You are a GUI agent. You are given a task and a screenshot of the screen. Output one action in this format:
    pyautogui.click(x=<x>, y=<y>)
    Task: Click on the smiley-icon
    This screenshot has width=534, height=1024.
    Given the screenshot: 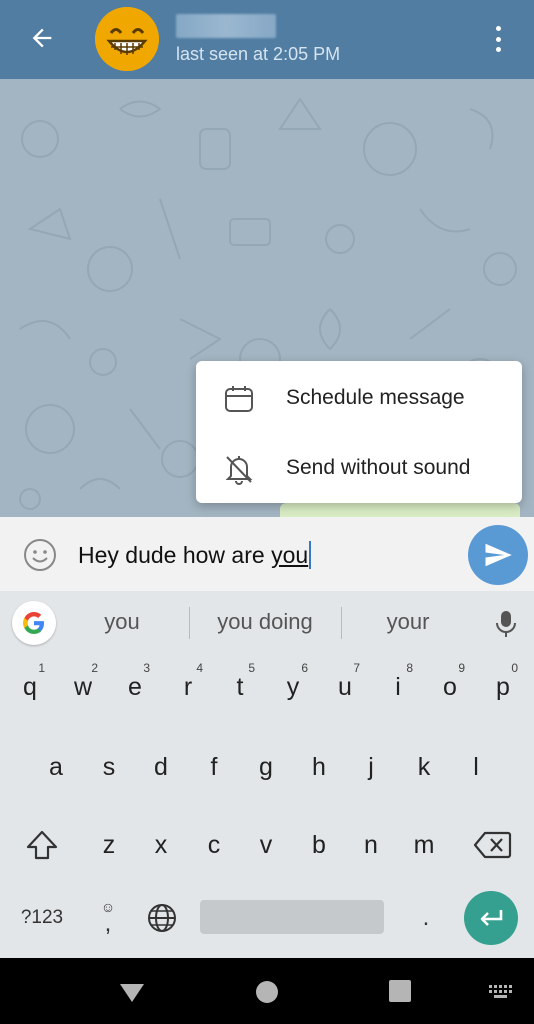 What is the action you would take?
    pyautogui.click(x=40, y=555)
    